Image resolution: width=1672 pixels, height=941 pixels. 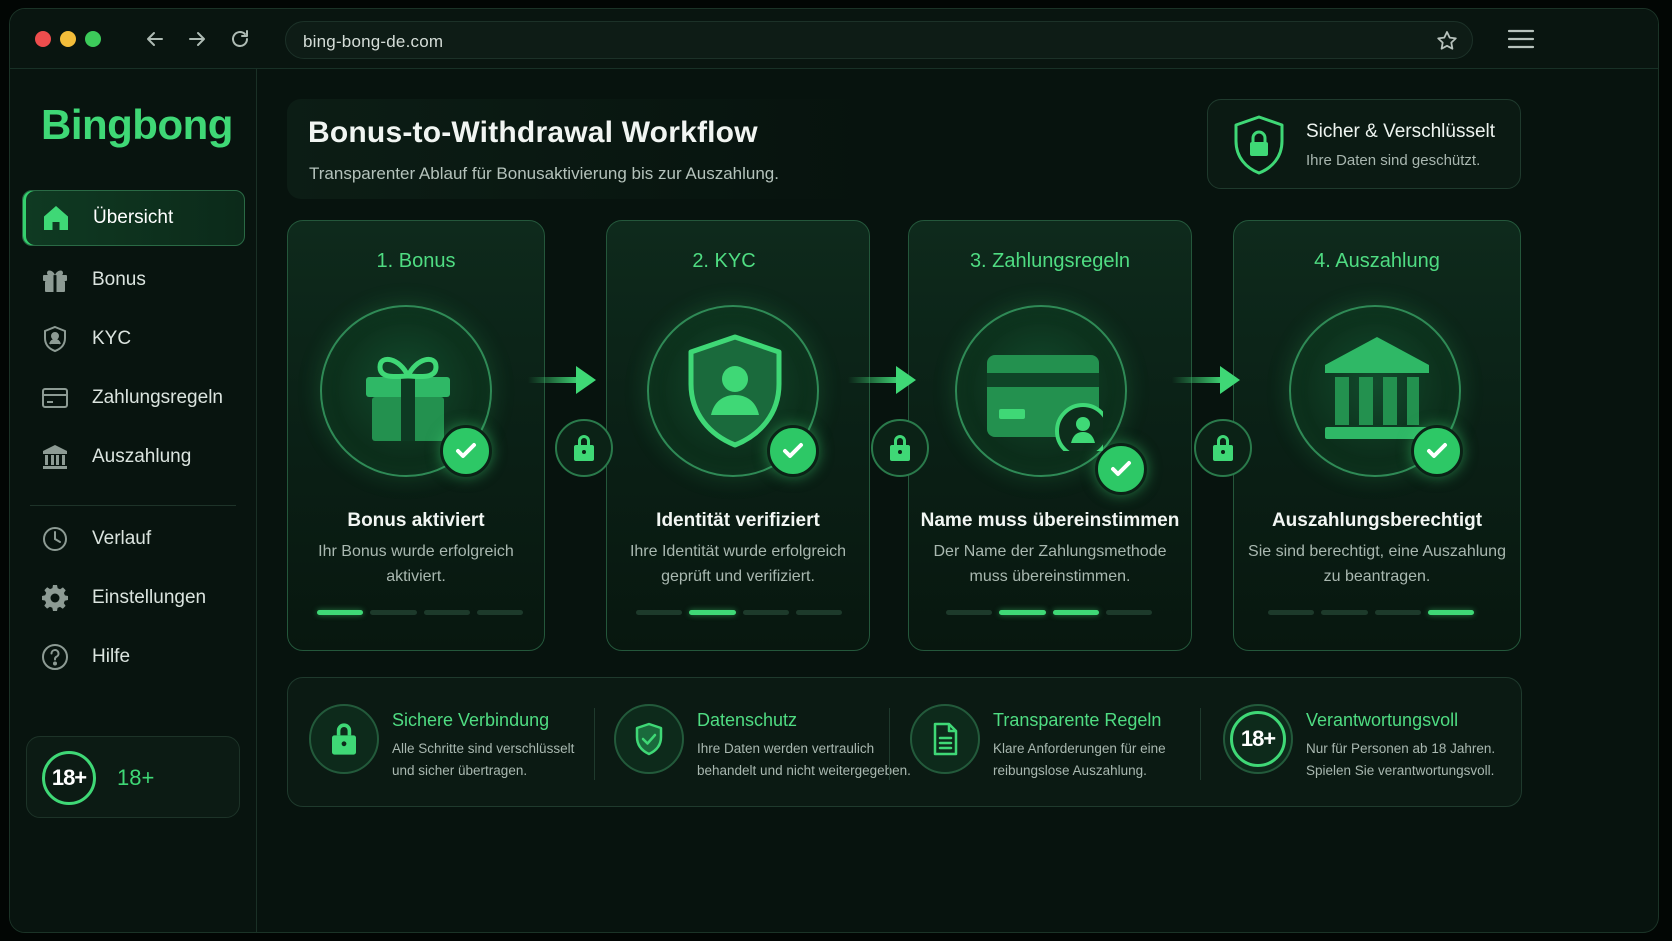 What do you see at coordinates (649, 739) in the screenshot?
I see `shield-check-icon` at bounding box center [649, 739].